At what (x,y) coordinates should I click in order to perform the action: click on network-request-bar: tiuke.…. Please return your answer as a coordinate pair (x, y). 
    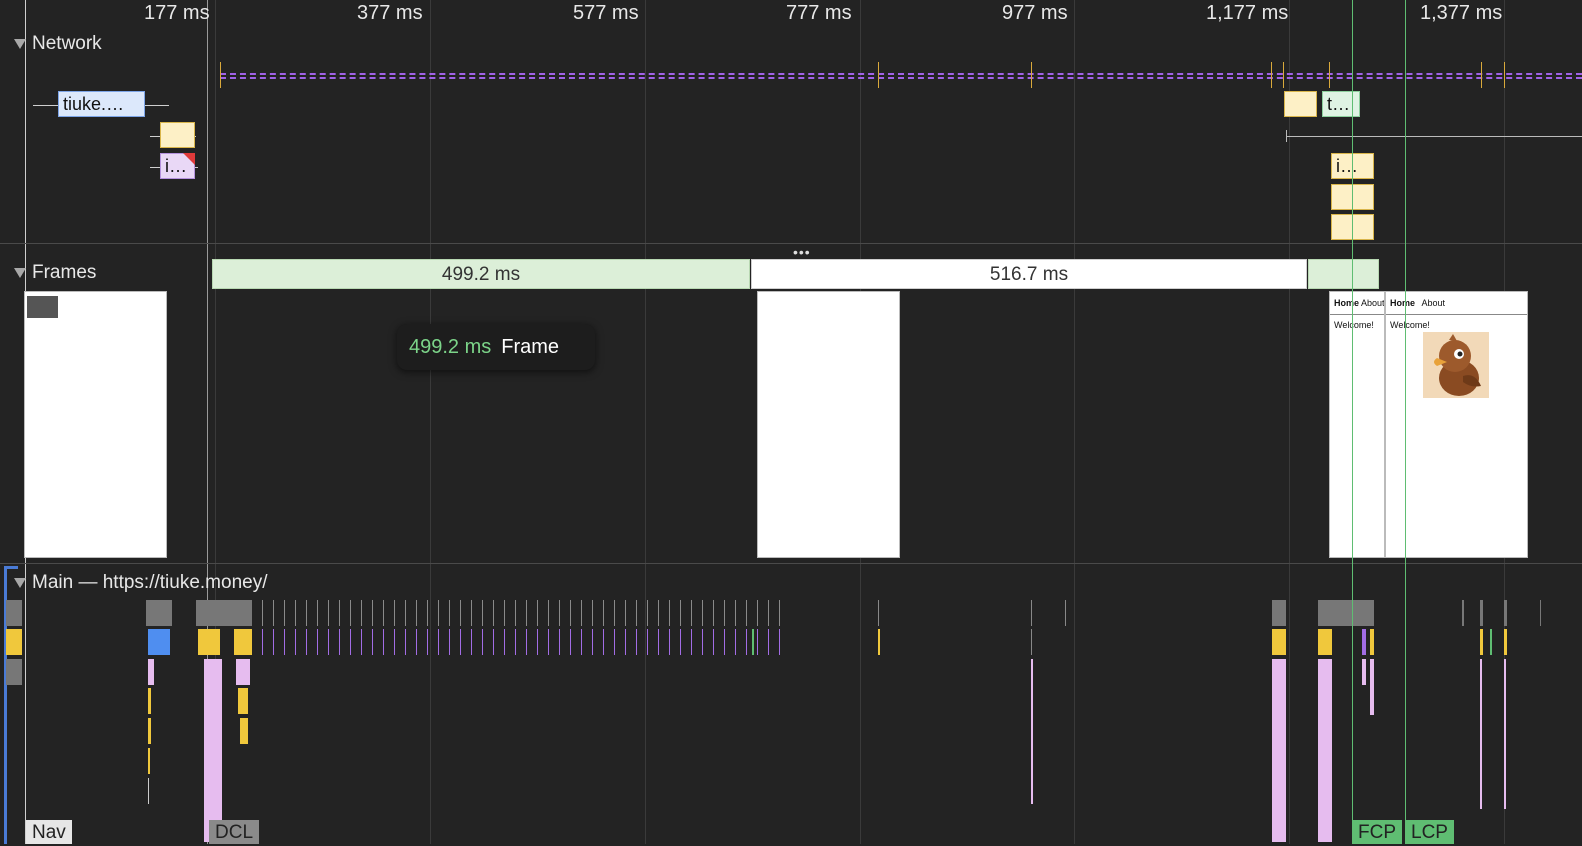
    Looking at the image, I should click on (101, 104).